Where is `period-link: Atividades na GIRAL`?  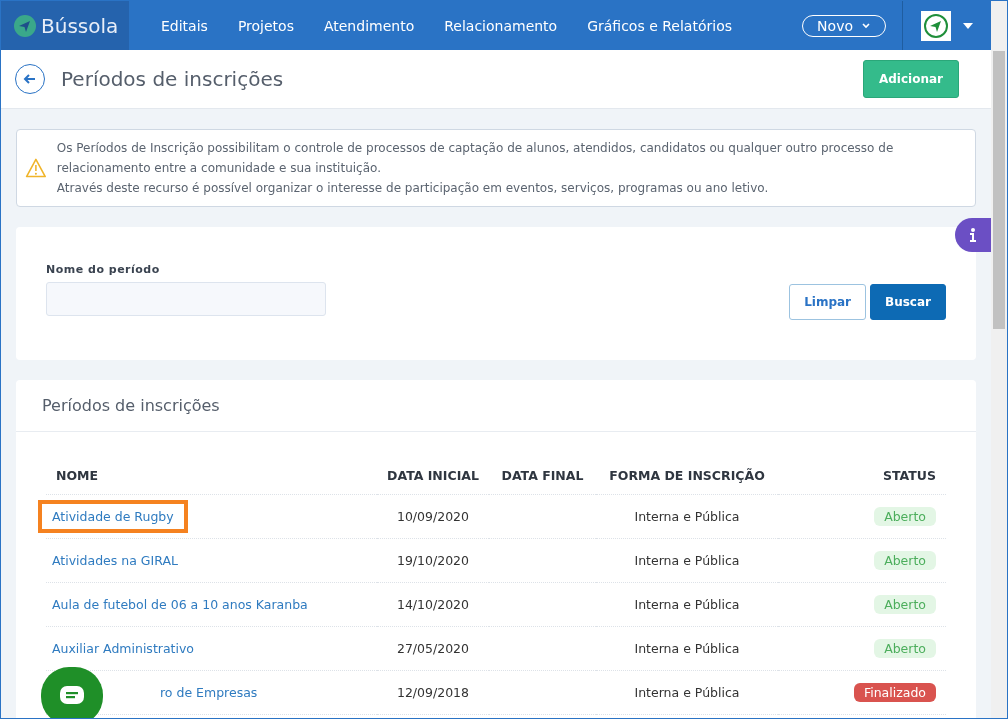 period-link: Atividades na GIRAL is located at coordinates (115, 560).